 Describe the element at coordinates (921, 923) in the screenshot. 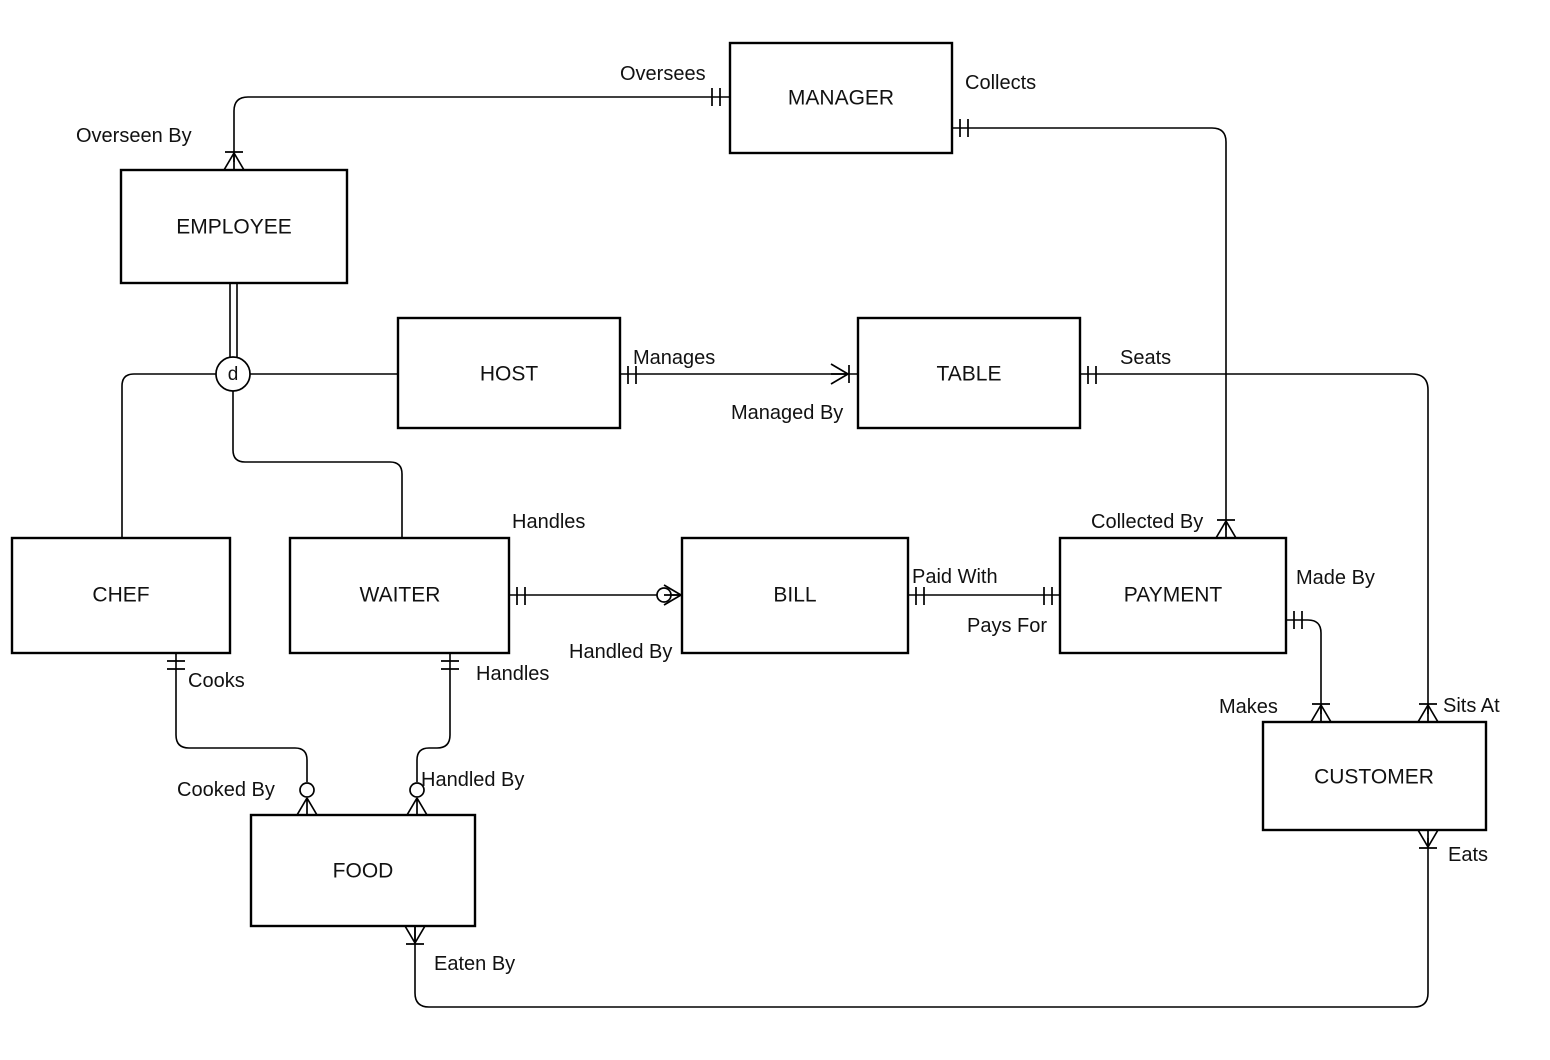

I see `connector-eaten-by` at that location.